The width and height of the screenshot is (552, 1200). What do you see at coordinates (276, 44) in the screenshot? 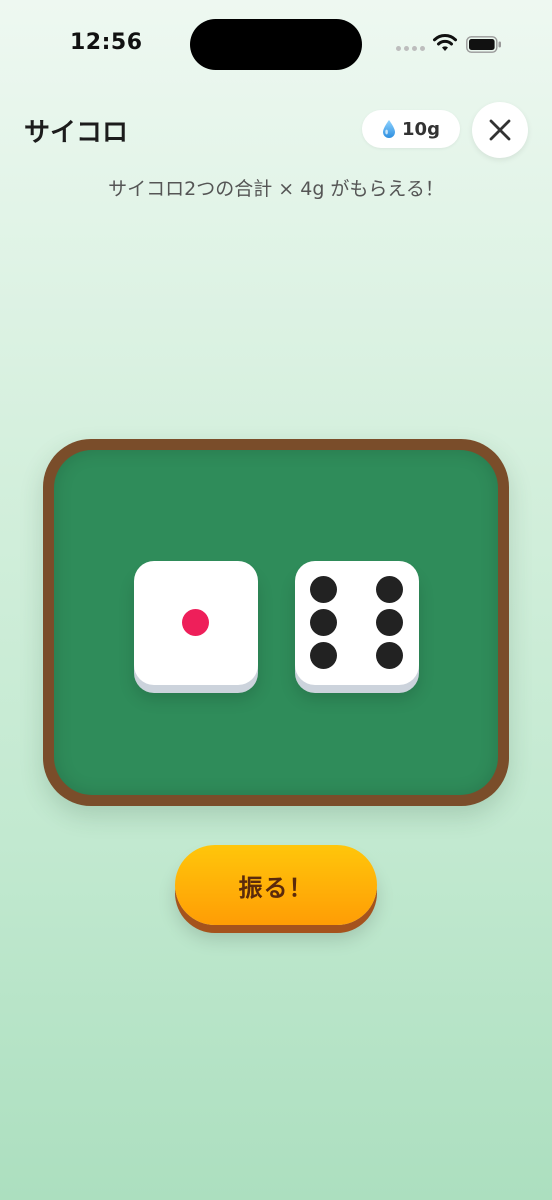
I see `dynamic-island` at bounding box center [276, 44].